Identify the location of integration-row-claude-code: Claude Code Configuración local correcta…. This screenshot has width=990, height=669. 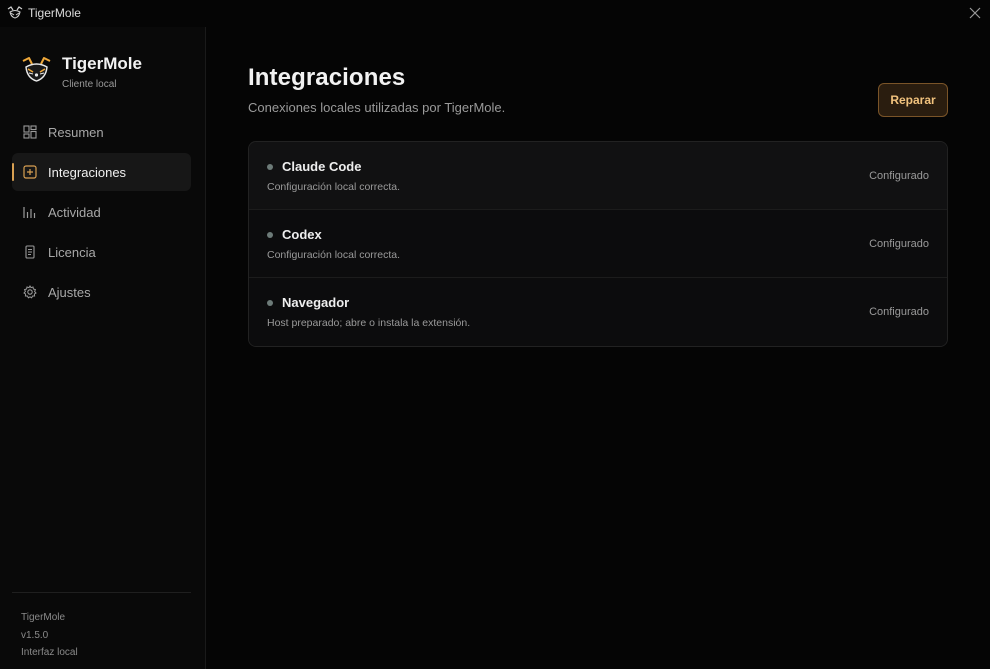
(598, 176).